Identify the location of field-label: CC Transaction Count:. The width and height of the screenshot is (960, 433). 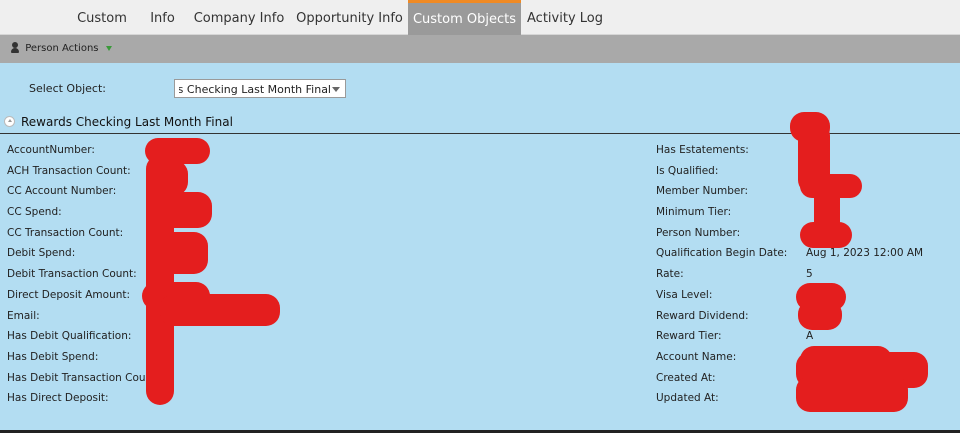
(65, 232).